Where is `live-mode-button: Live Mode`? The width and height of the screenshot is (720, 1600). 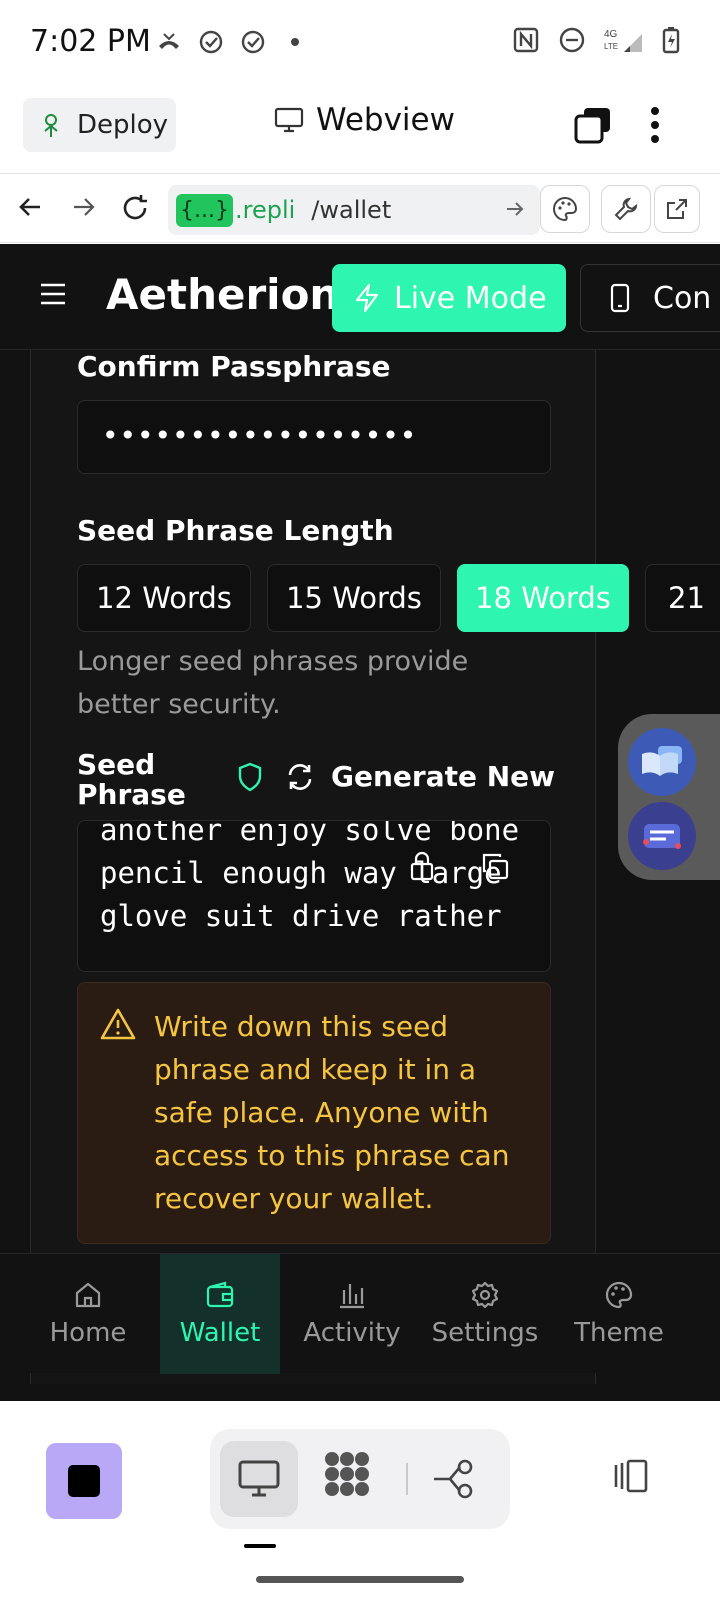
live-mode-button: Live Mode is located at coordinates (449, 298).